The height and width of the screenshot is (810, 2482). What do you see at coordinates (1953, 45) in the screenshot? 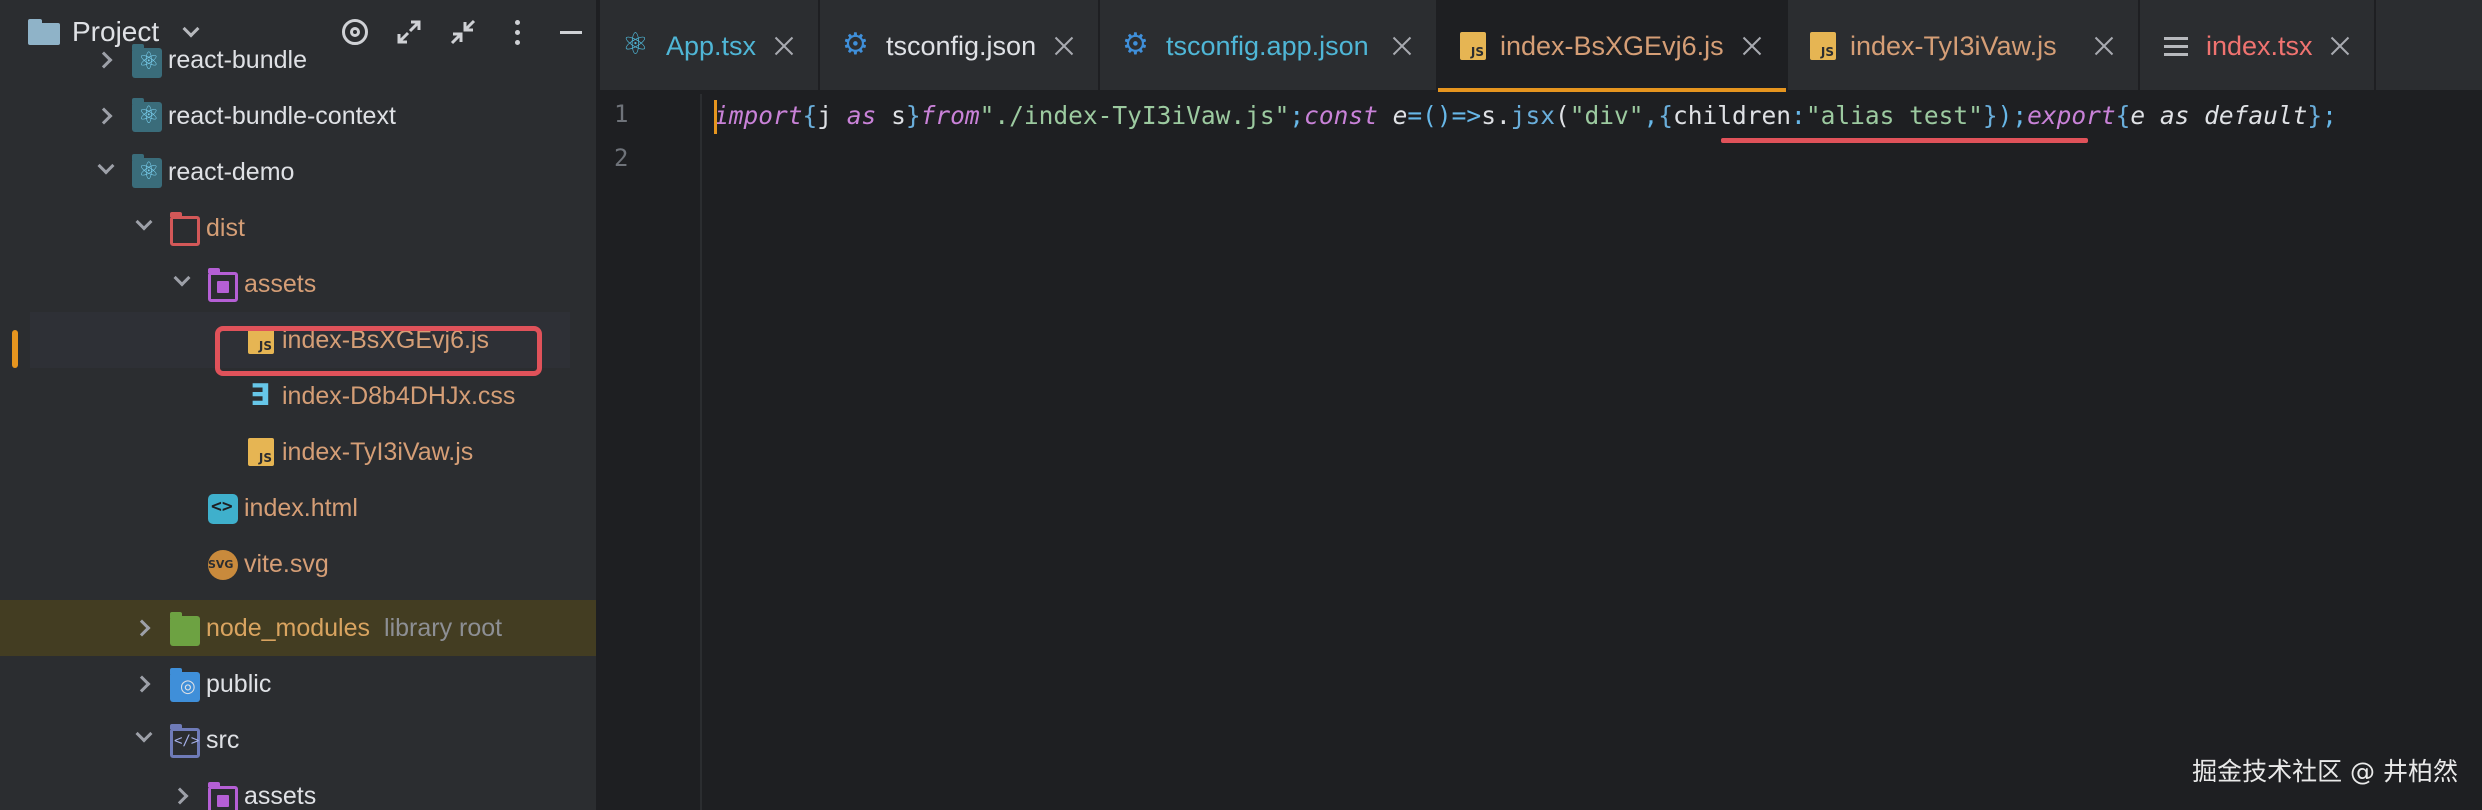
I see `tab-label: index-TyI3iVaw.js` at bounding box center [1953, 45].